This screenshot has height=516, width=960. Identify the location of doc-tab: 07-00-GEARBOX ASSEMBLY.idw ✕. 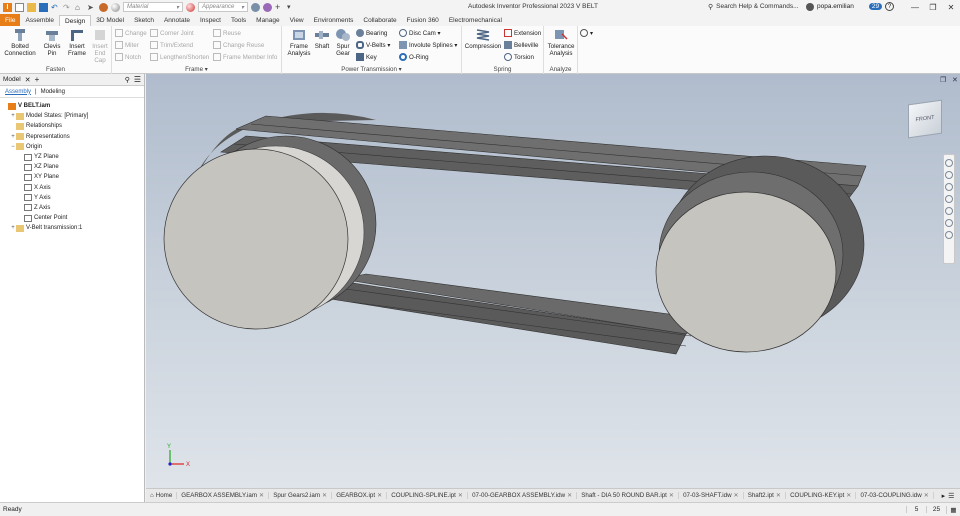
(523, 495).